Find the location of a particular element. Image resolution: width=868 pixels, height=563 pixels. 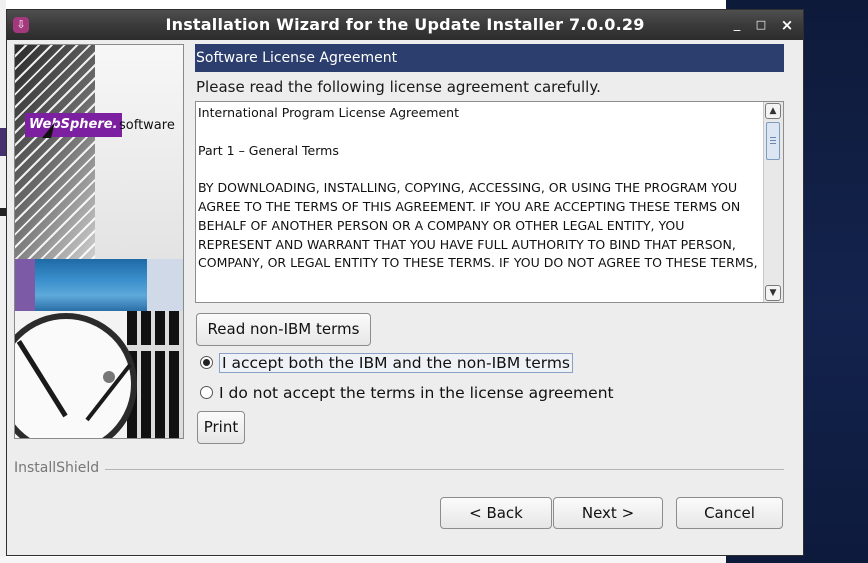

water-accent is located at coordinates (25, 285).